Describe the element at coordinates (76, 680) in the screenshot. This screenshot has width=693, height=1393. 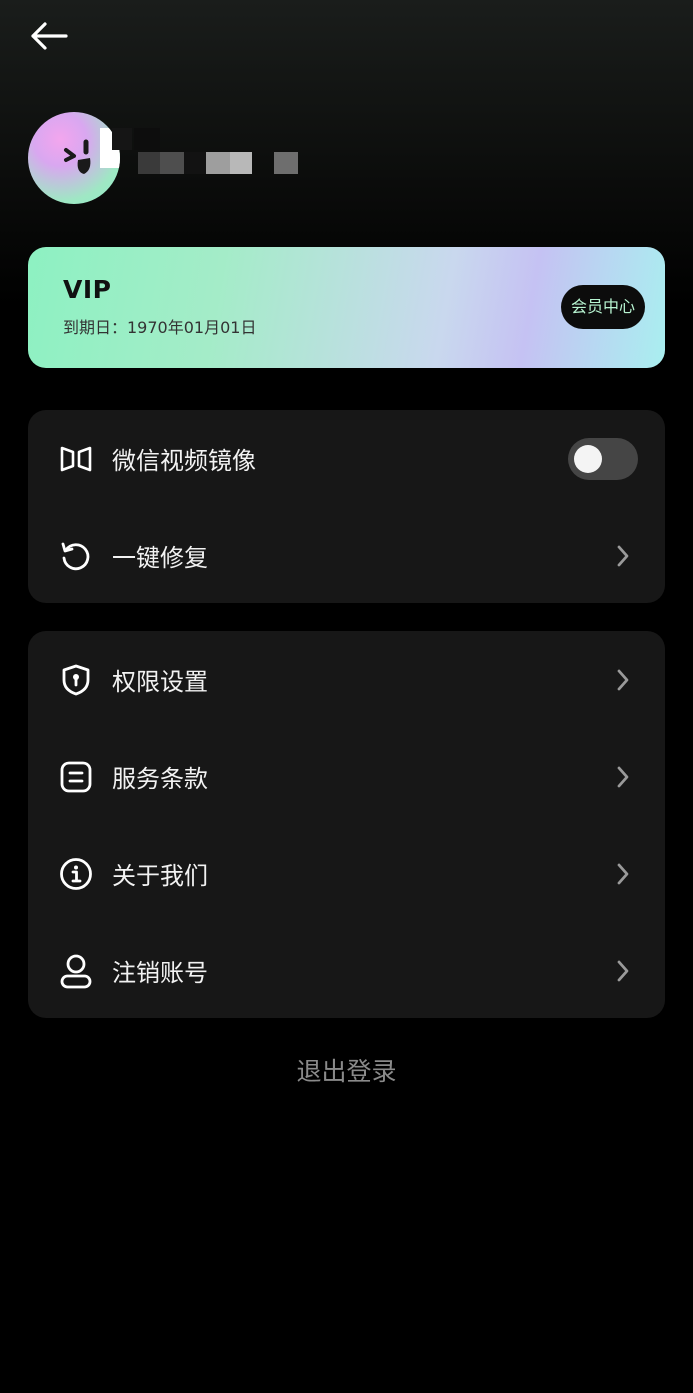
I see `shield-icon` at that location.